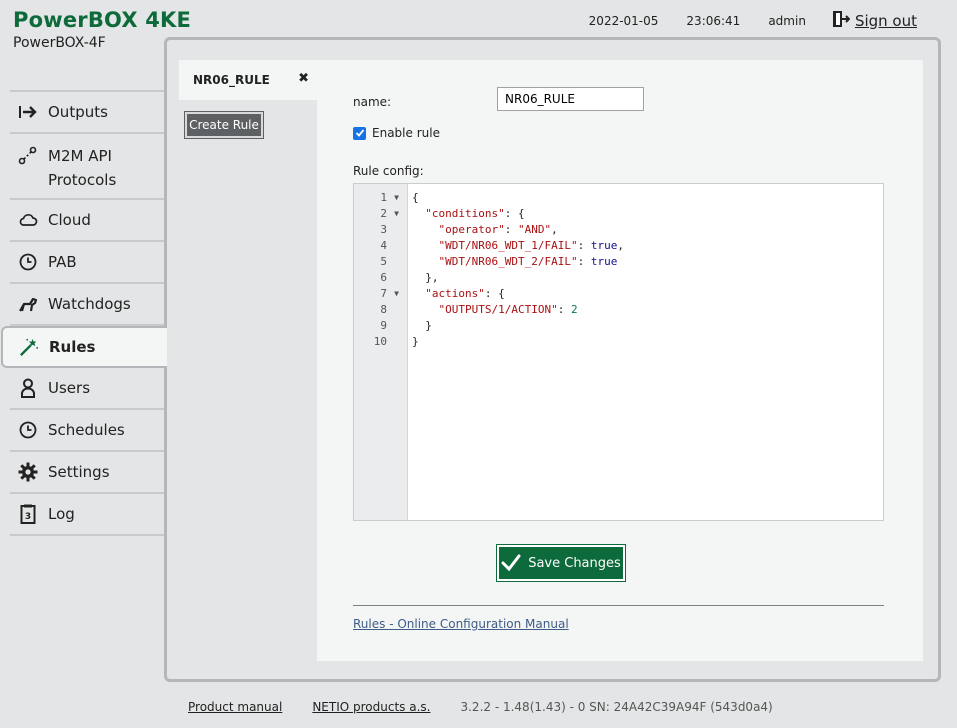 This screenshot has width=957, height=728. I want to click on code-line: "operator": "AND",, so click(498, 229).